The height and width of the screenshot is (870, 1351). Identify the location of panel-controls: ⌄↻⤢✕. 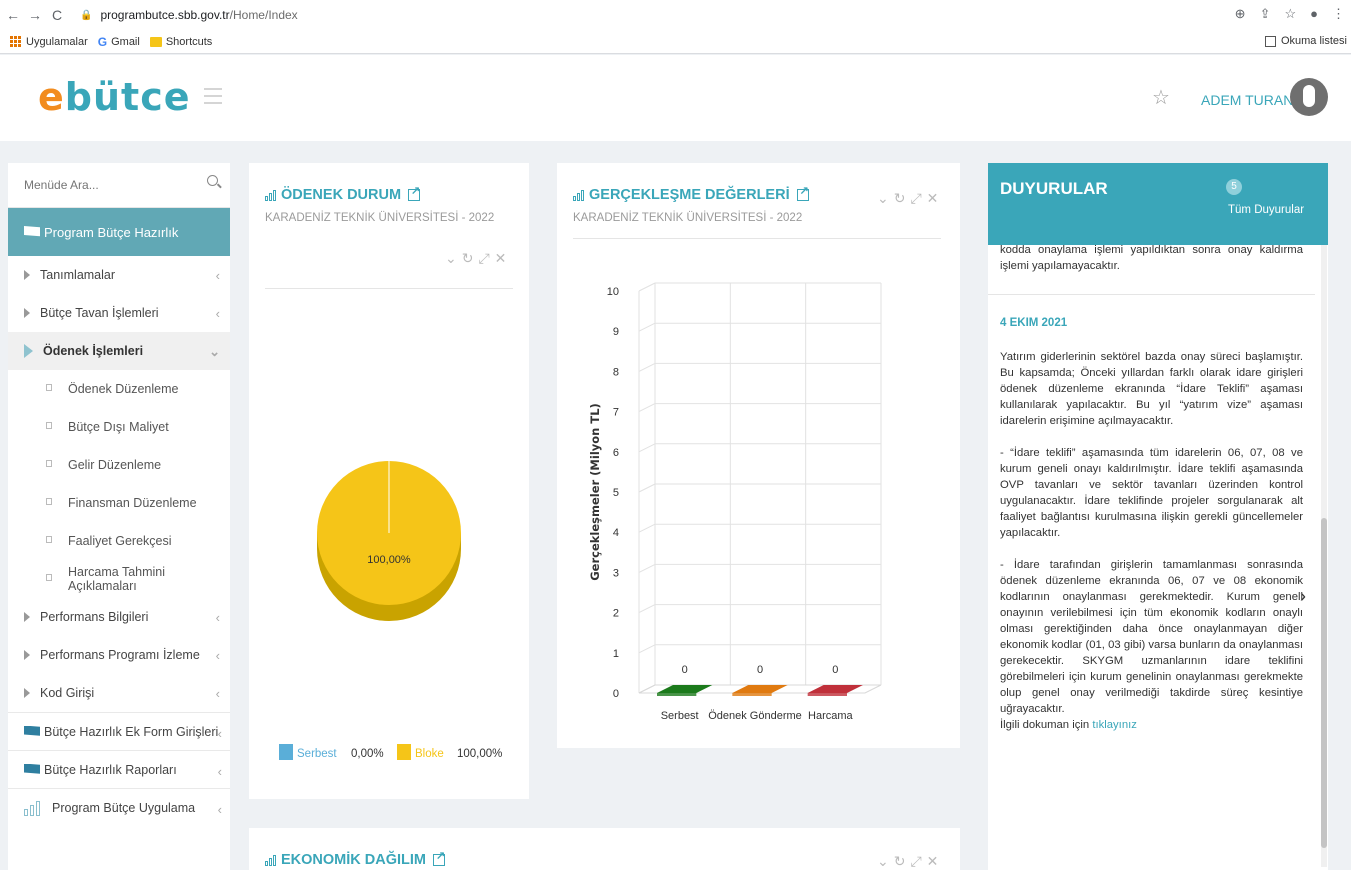
(910, 861).